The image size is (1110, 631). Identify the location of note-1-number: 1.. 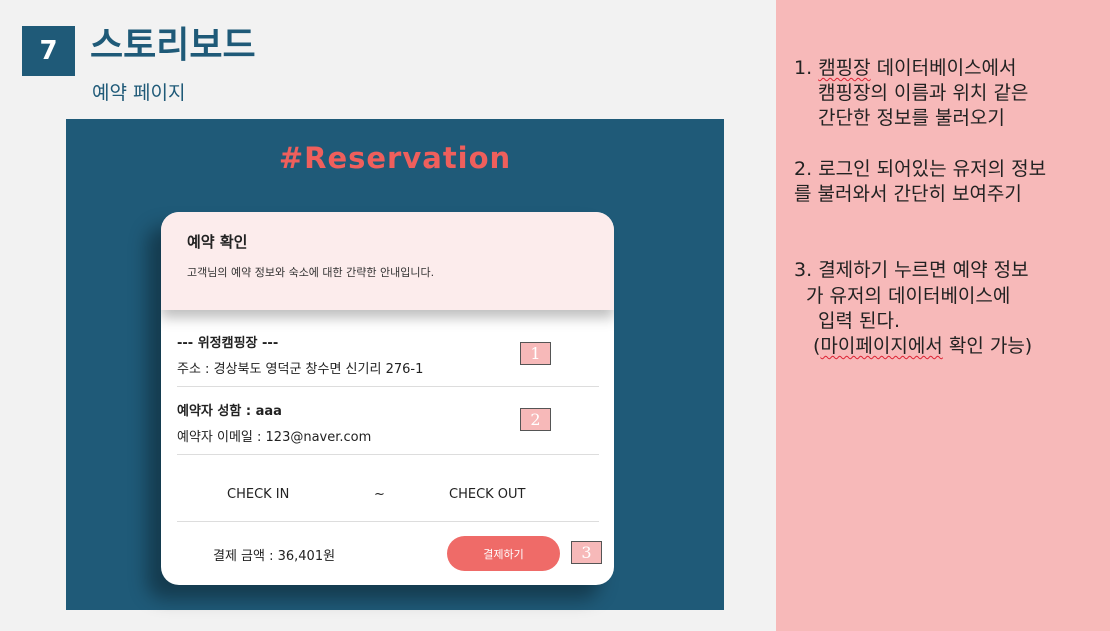
(803, 68).